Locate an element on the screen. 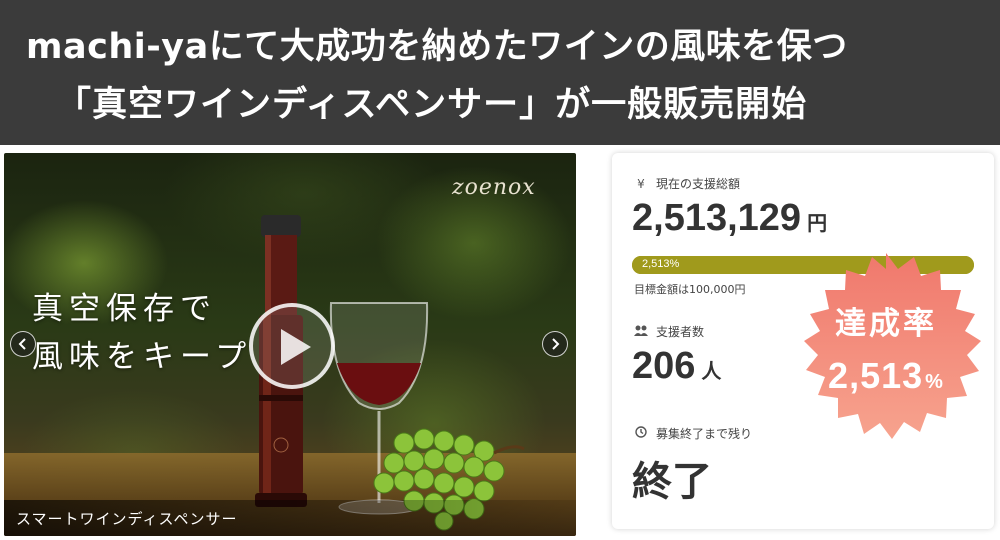 This screenshot has width=1000, height=540. supporters-count-value: 206 is located at coordinates (664, 366).